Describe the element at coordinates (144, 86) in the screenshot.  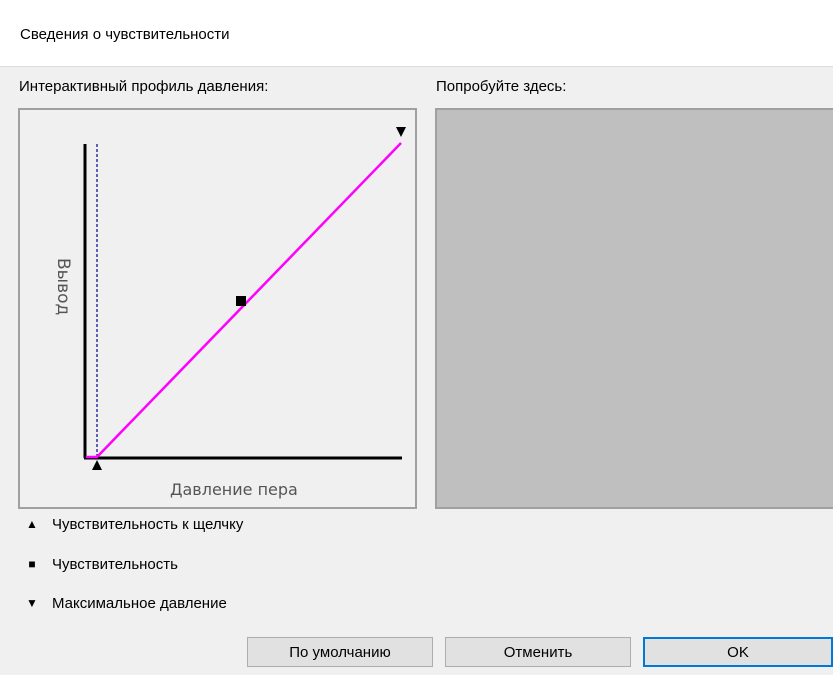
I see `profile-label: Интерактивный профиль давления:` at that location.